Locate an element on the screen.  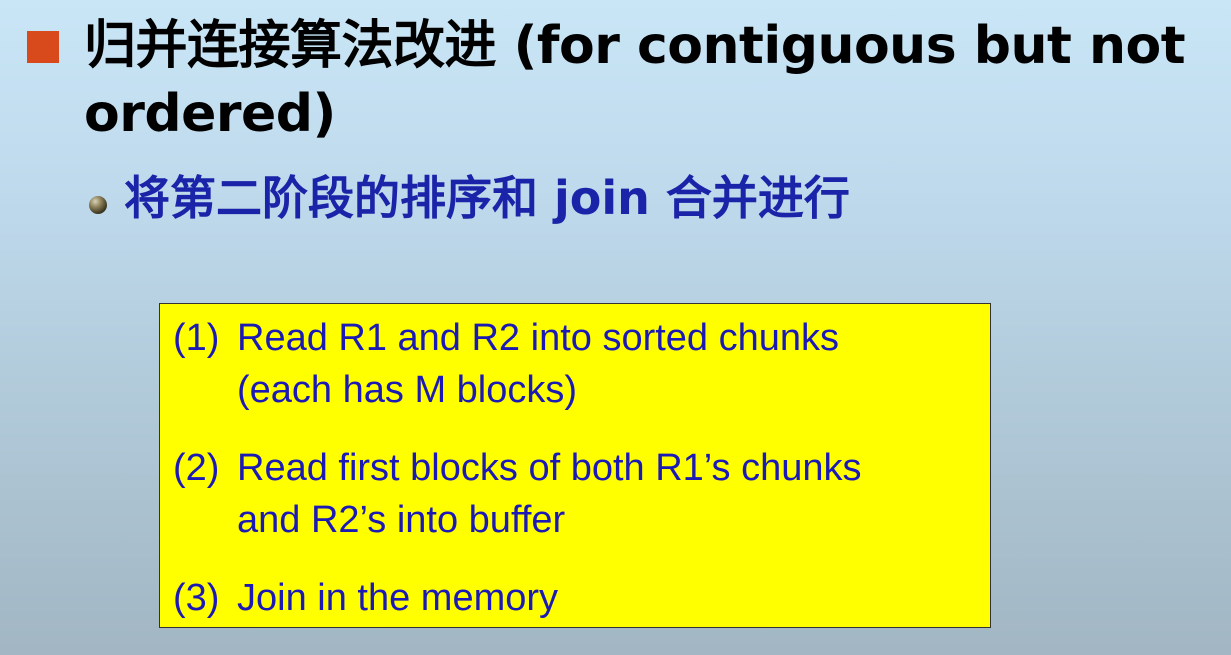
step-1-number: (1) is located at coordinates (196, 338).